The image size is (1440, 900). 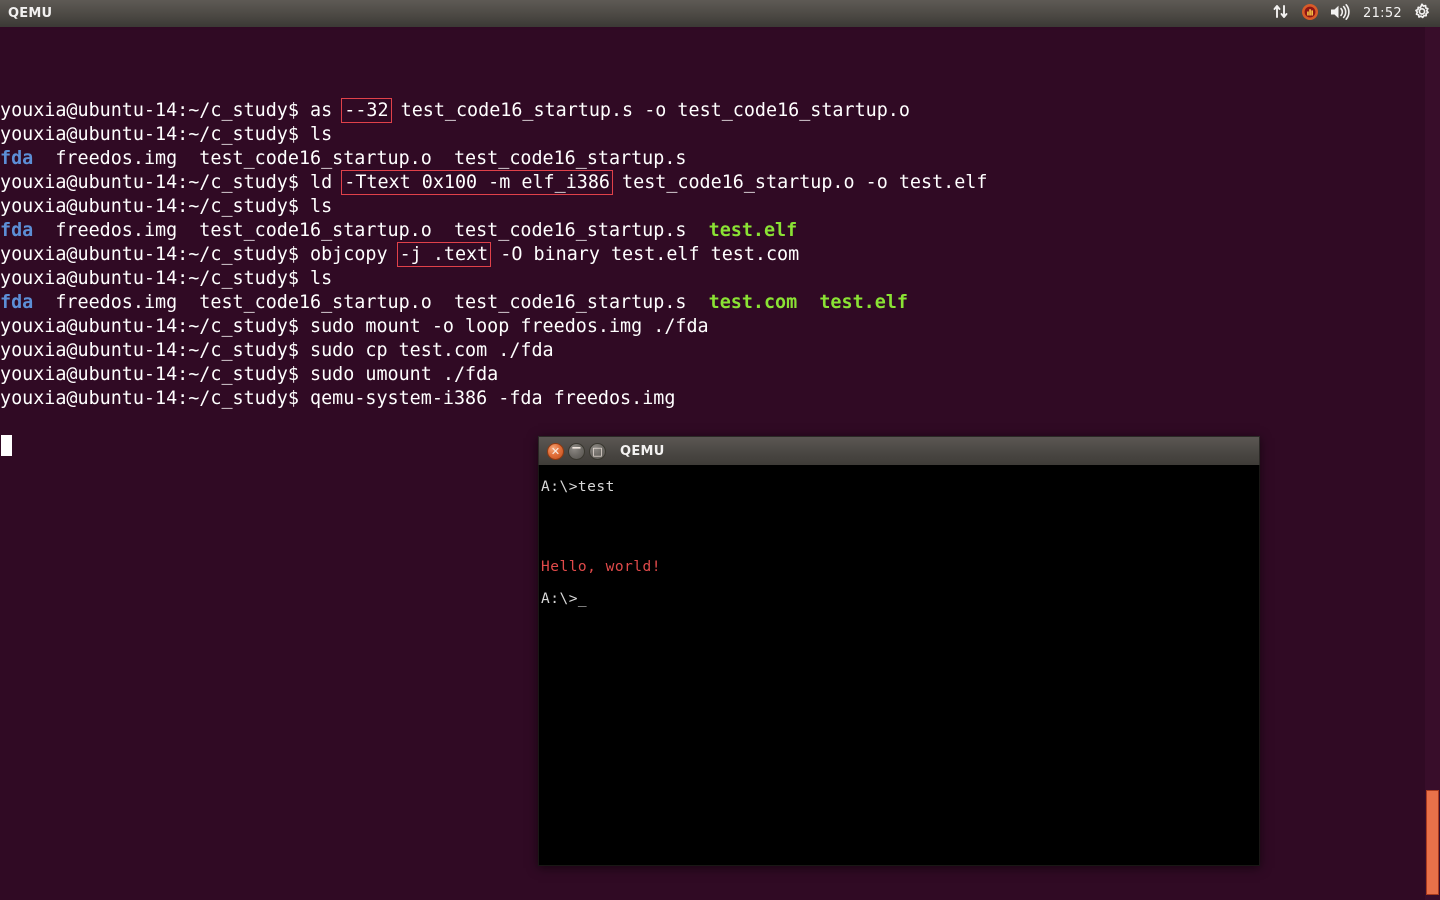 I want to click on minimize-icon: −, so click(x=576, y=448).